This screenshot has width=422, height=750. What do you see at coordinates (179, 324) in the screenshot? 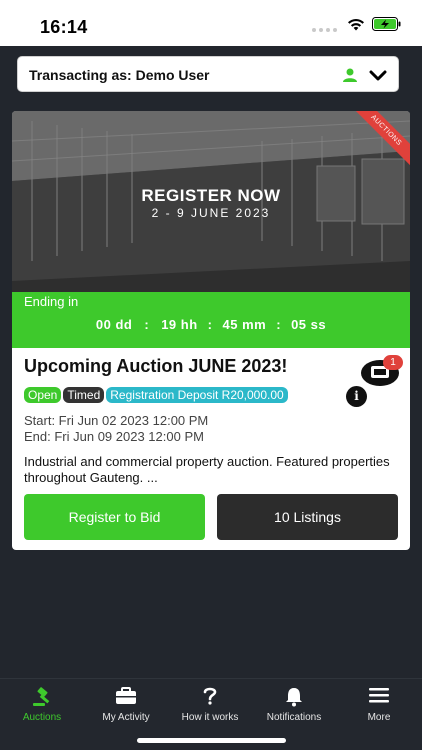
I see `countdown-hours: 19 hh` at bounding box center [179, 324].